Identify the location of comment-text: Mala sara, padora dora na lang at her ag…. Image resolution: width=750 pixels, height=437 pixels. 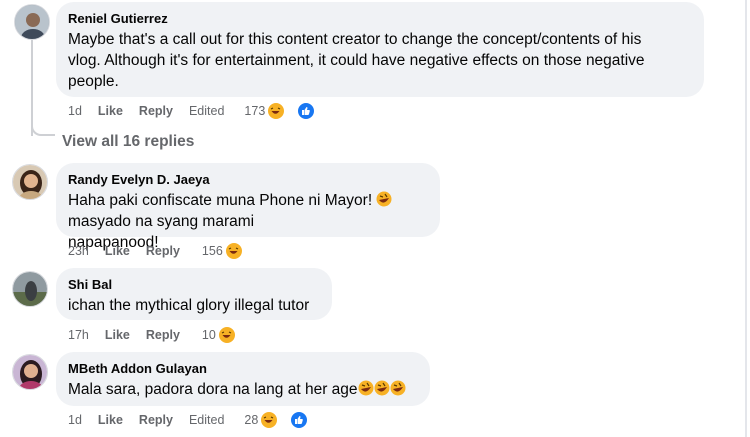
(243, 389).